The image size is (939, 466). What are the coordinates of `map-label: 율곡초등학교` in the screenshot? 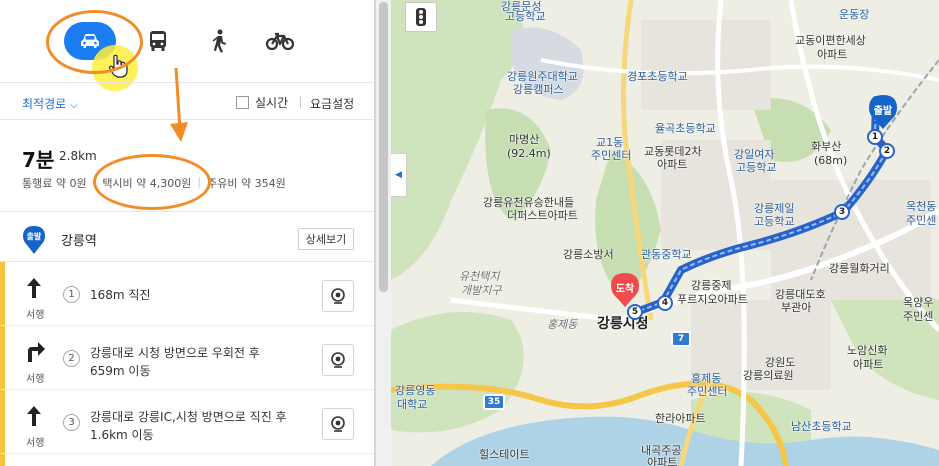 It's located at (685, 128).